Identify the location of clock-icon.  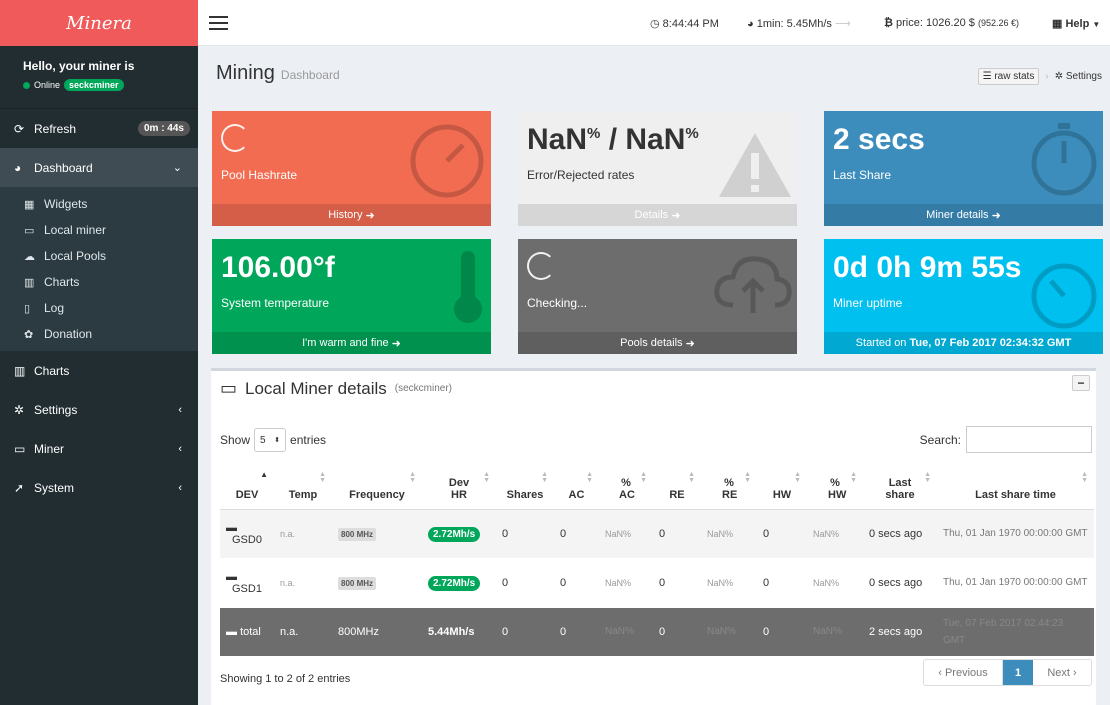
(1064, 296).